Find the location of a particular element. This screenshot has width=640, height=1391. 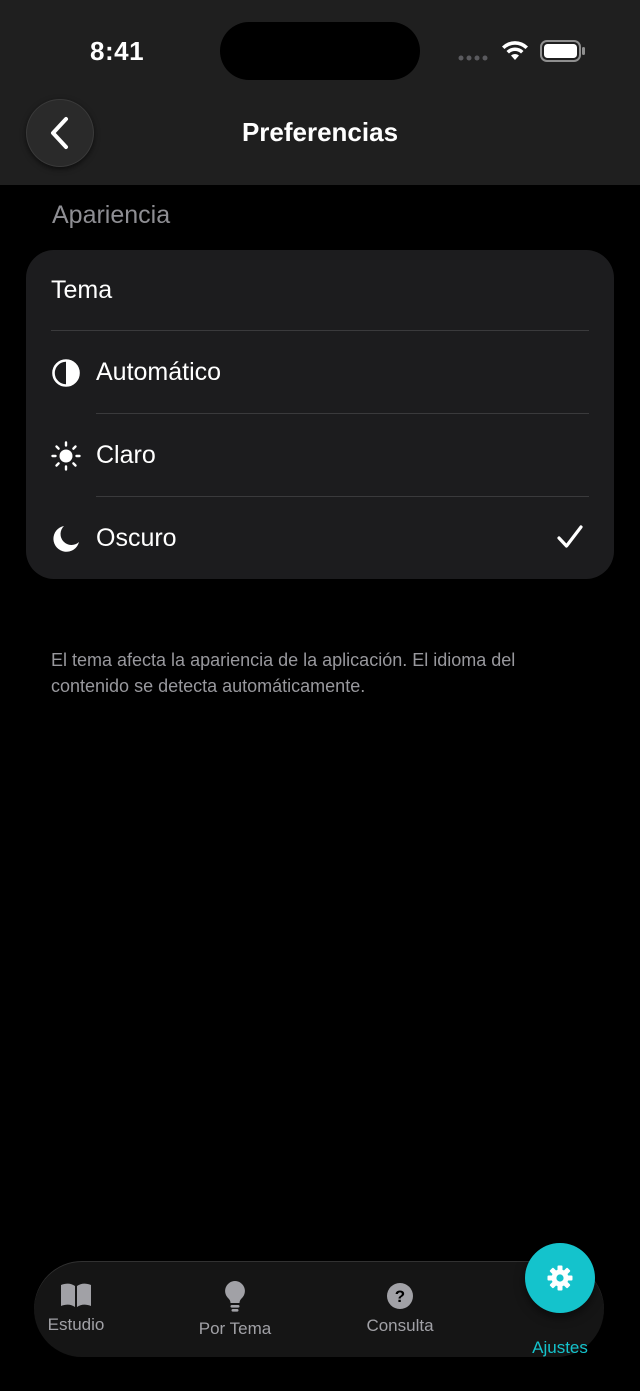

section-header-apariencia: Apariencia is located at coordinates (111, 215).